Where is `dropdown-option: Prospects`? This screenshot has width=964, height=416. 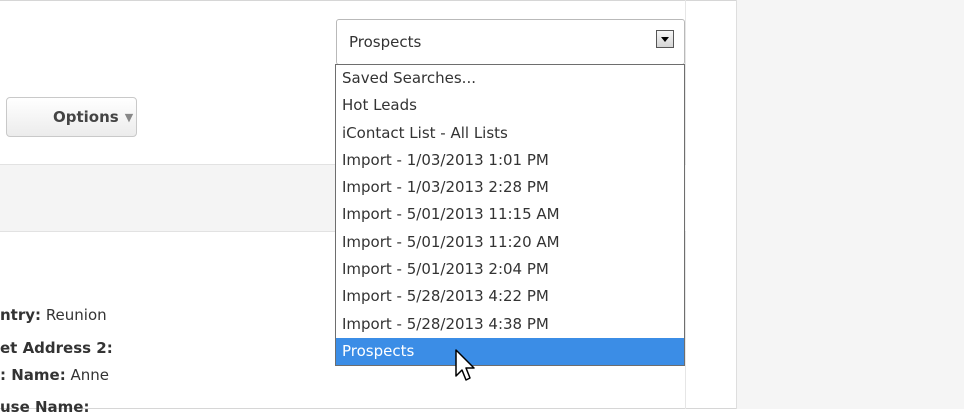 dropdown-option: Prospects is located at coordinates (510, 351).